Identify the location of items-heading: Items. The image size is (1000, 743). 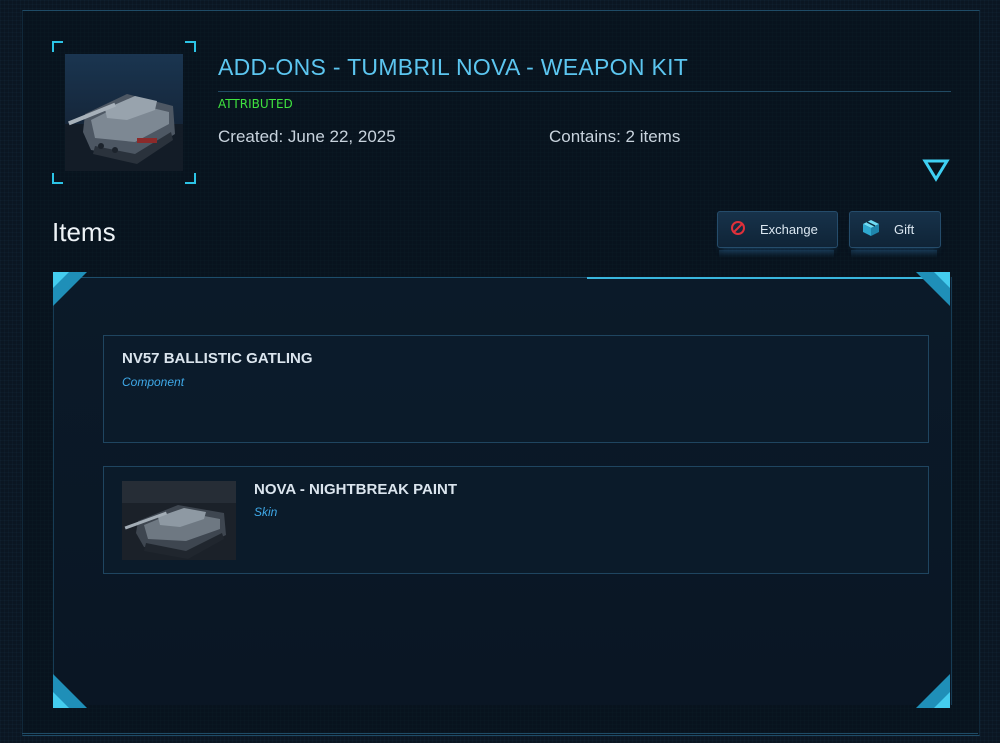
(84, 232).